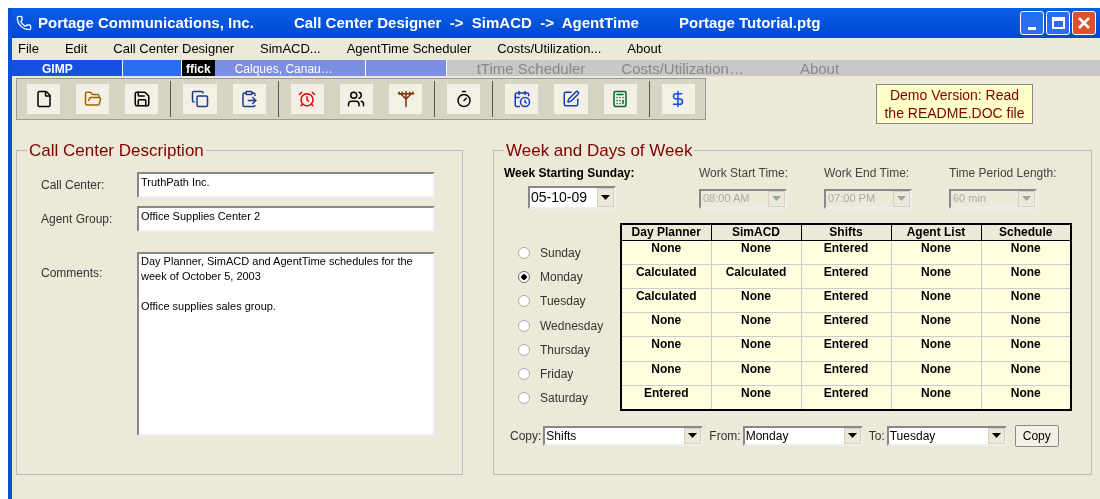  What do you see at coordinates (249, 99) in the screenshot?
I see `paste-icon` at bounding box center [249, 99].